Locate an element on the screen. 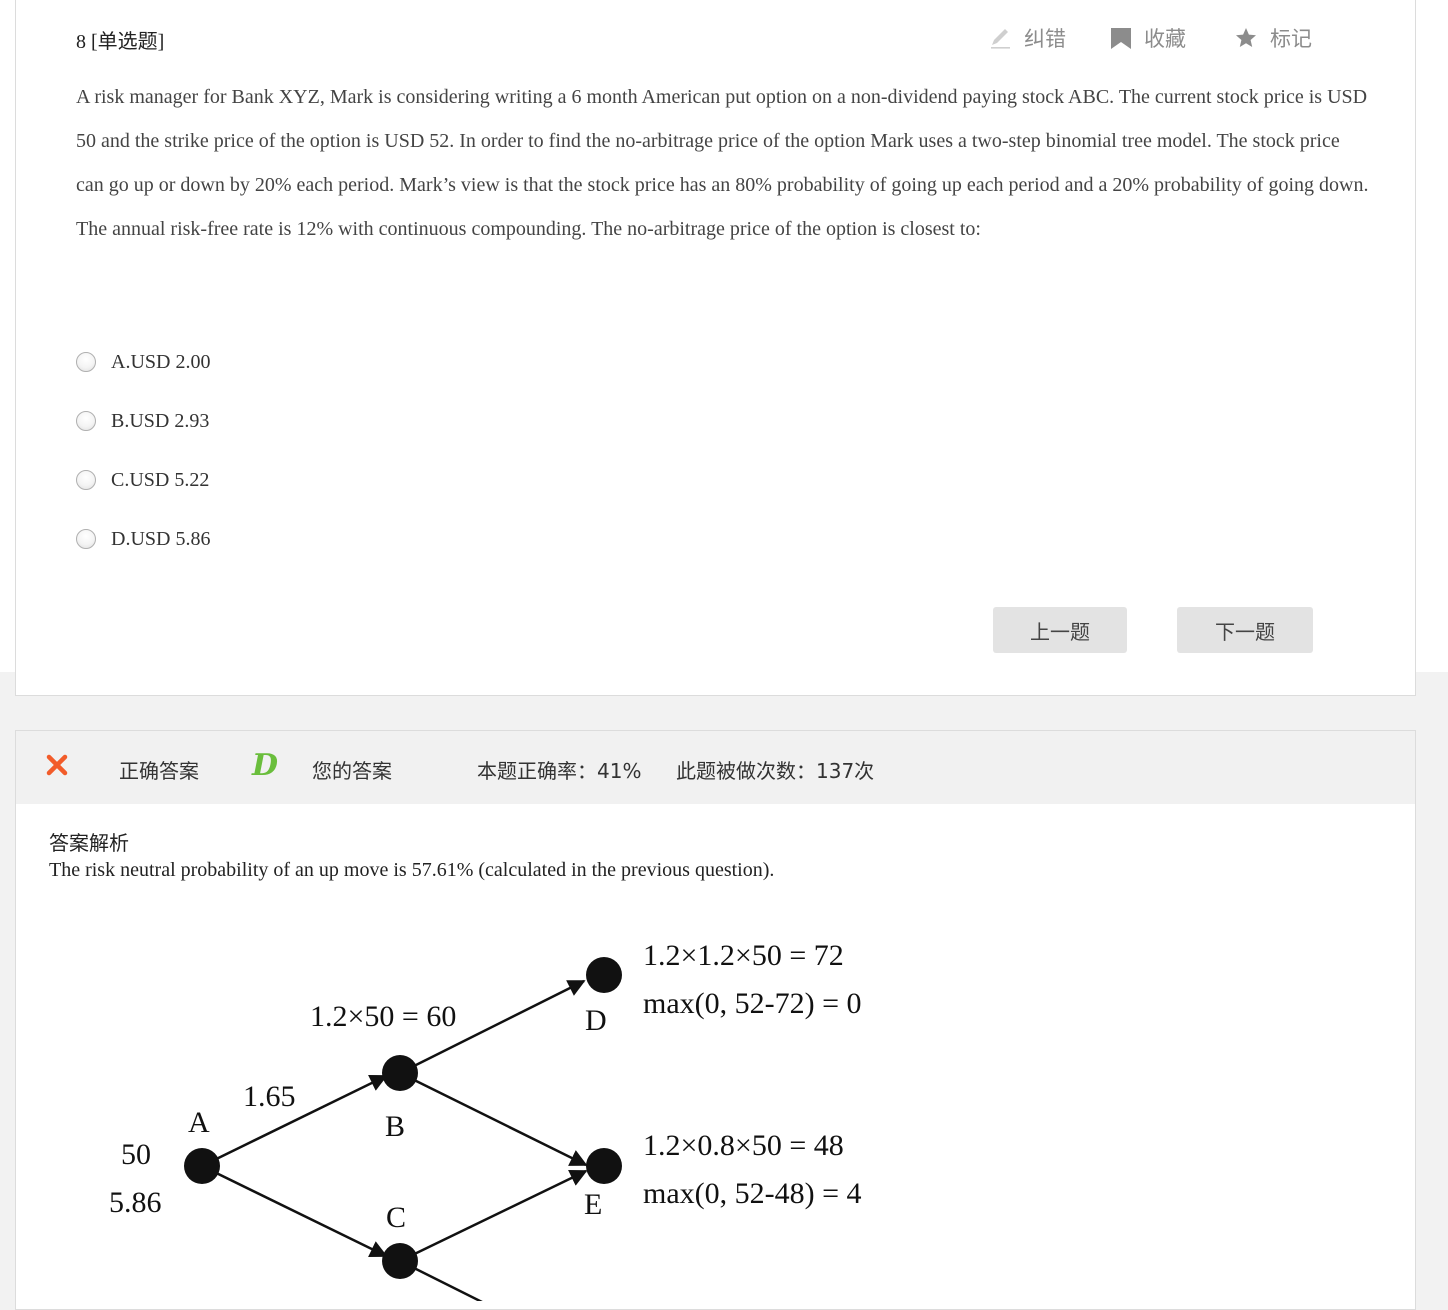  star-icon is located at coordinates (1246, 37).